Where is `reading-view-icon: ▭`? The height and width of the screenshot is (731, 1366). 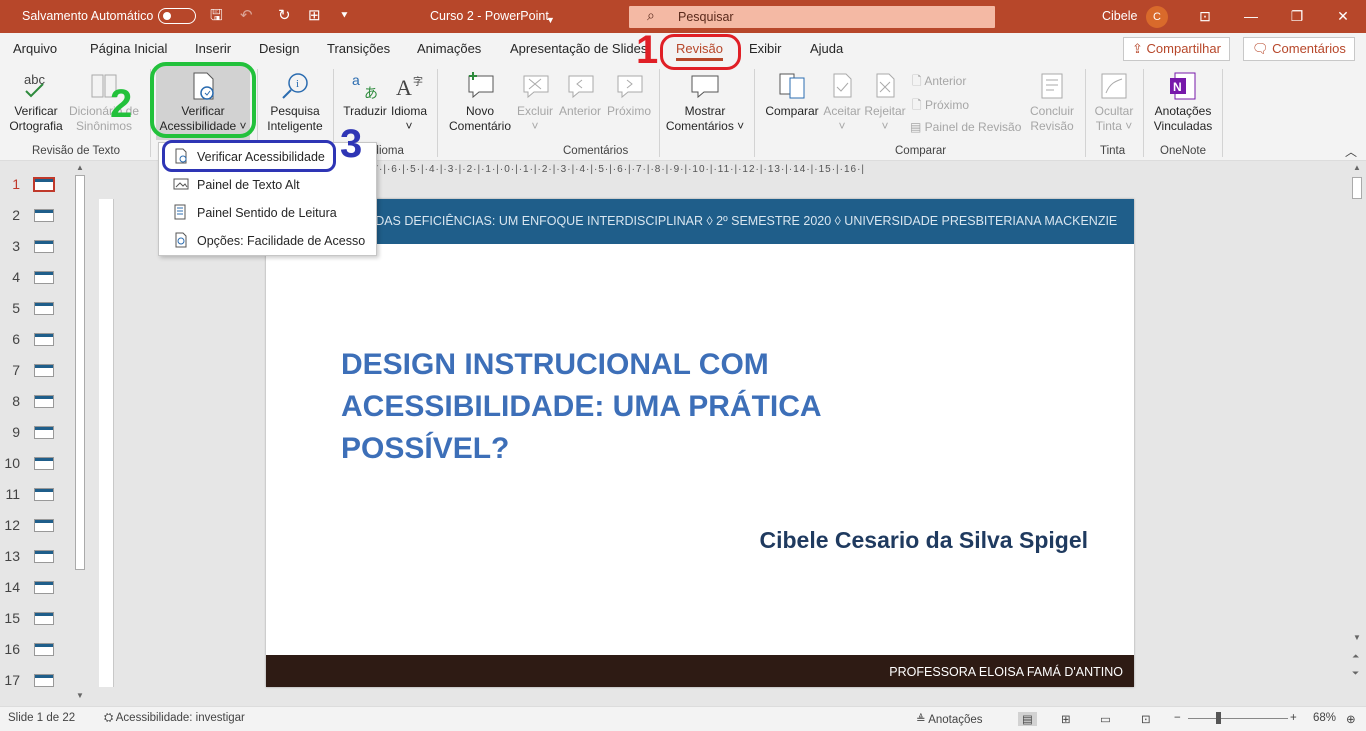
reading-view-icon: ▭ is located at coordinates (1105, 719).